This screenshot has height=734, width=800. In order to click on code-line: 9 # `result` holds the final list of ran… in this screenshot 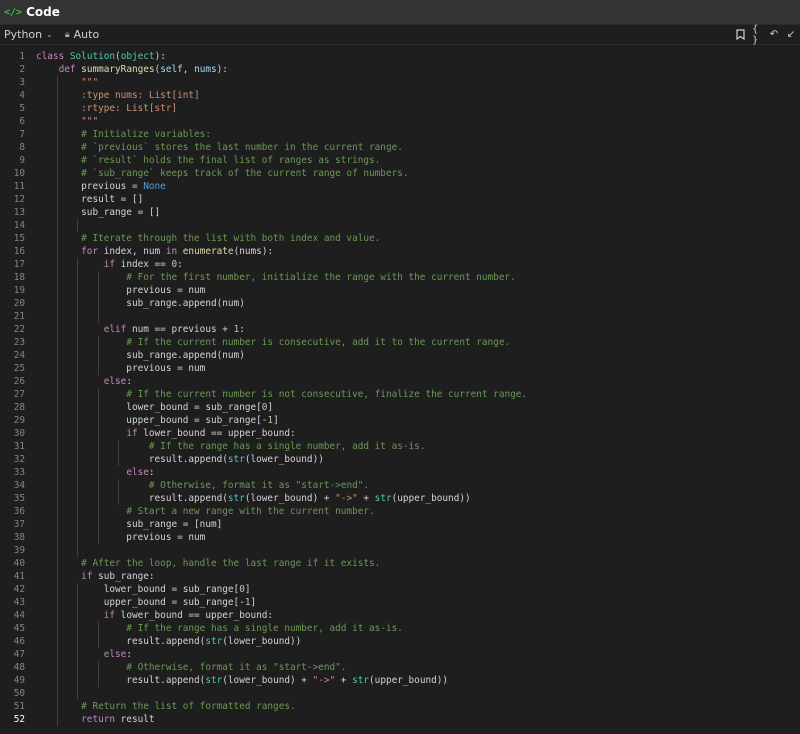, I will do `click(400, 160)`.